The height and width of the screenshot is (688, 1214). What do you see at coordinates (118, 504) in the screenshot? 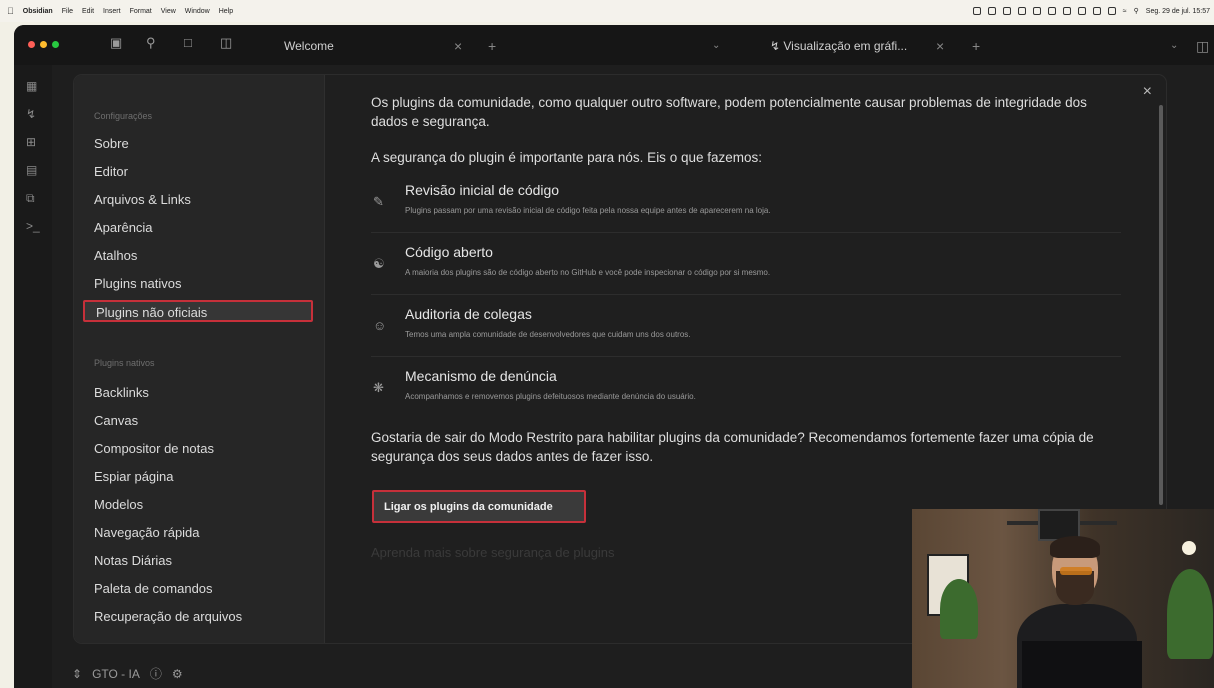
I see `sidebar-item-templates: Modelos` at bounding box center [118, 504].